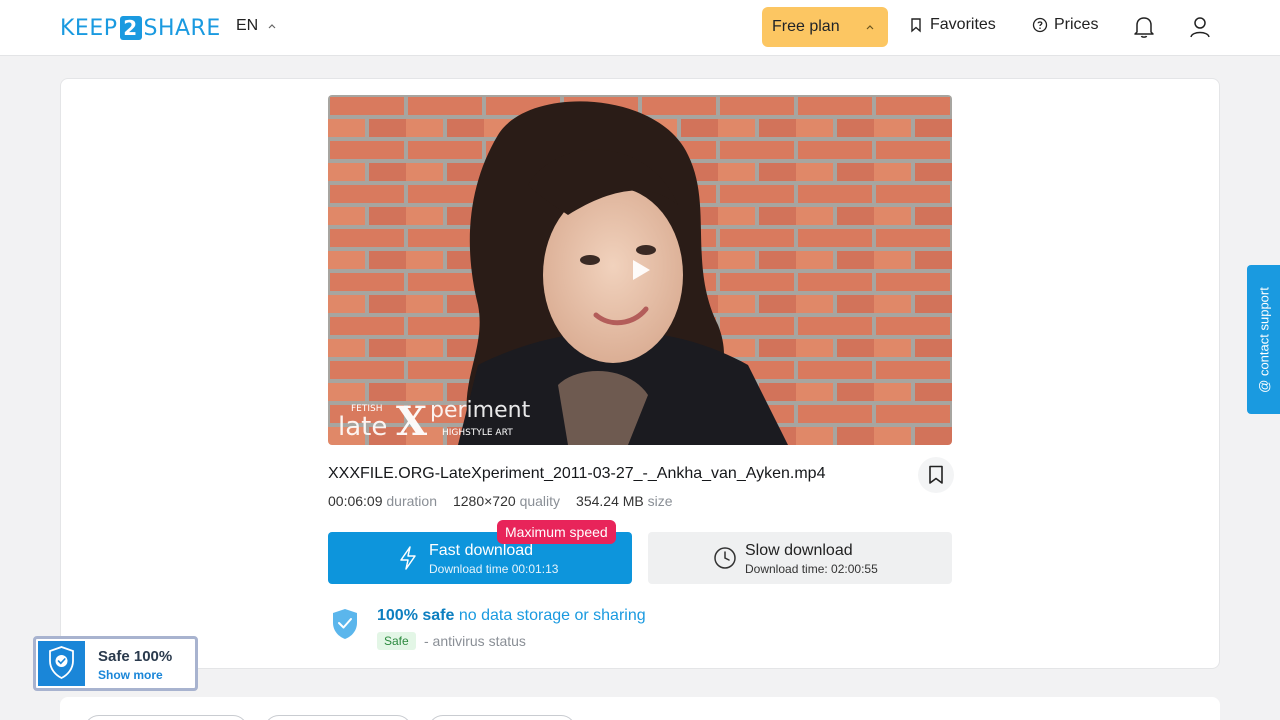 This screenshot has width=1280, height=720. Describe the element at coordinates (396, 641) in the screenshot. I see `antivirus-status-badge: Safe` at that location.